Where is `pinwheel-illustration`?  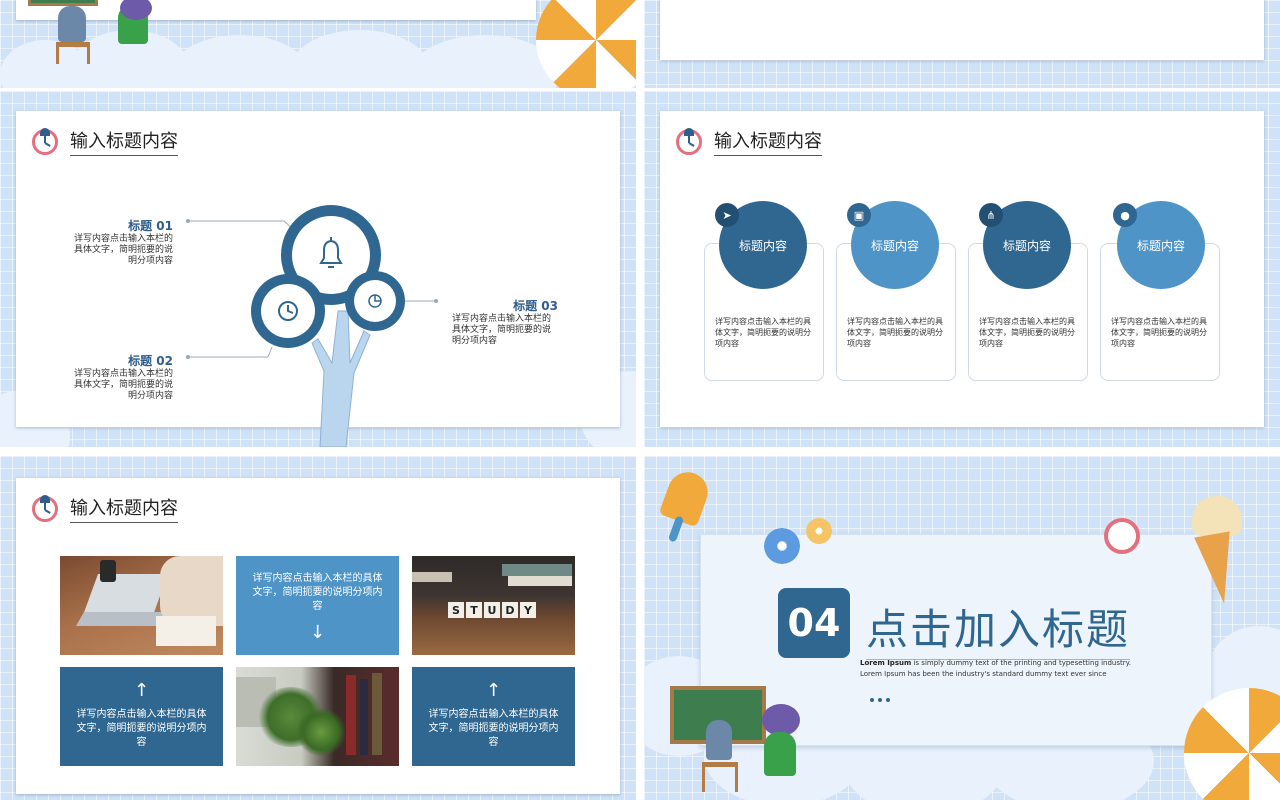
pinwheel-illustration is located at coordinates (586, 44).